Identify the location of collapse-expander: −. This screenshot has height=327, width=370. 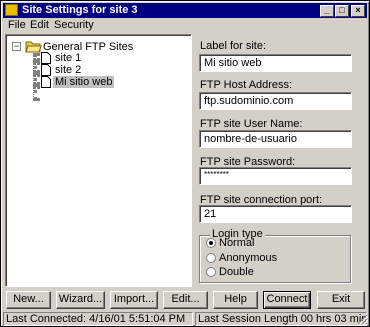
(16, 46).